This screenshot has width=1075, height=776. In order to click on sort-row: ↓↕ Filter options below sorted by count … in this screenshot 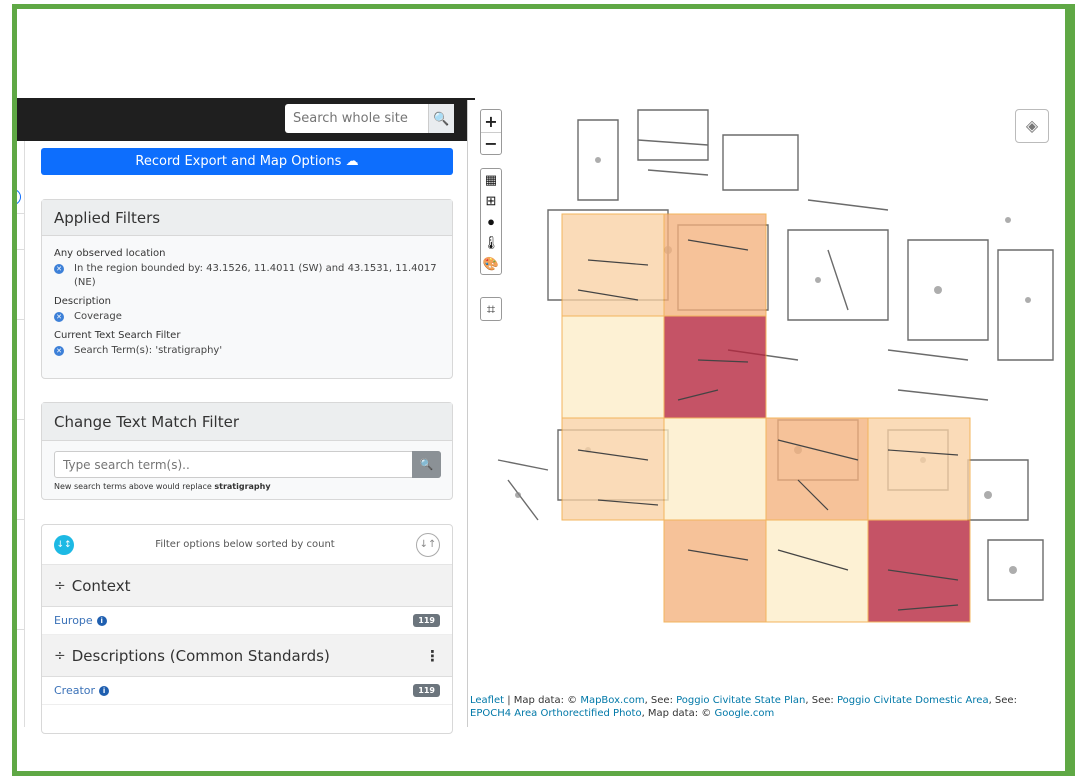, I will do `click(247, 545)`.